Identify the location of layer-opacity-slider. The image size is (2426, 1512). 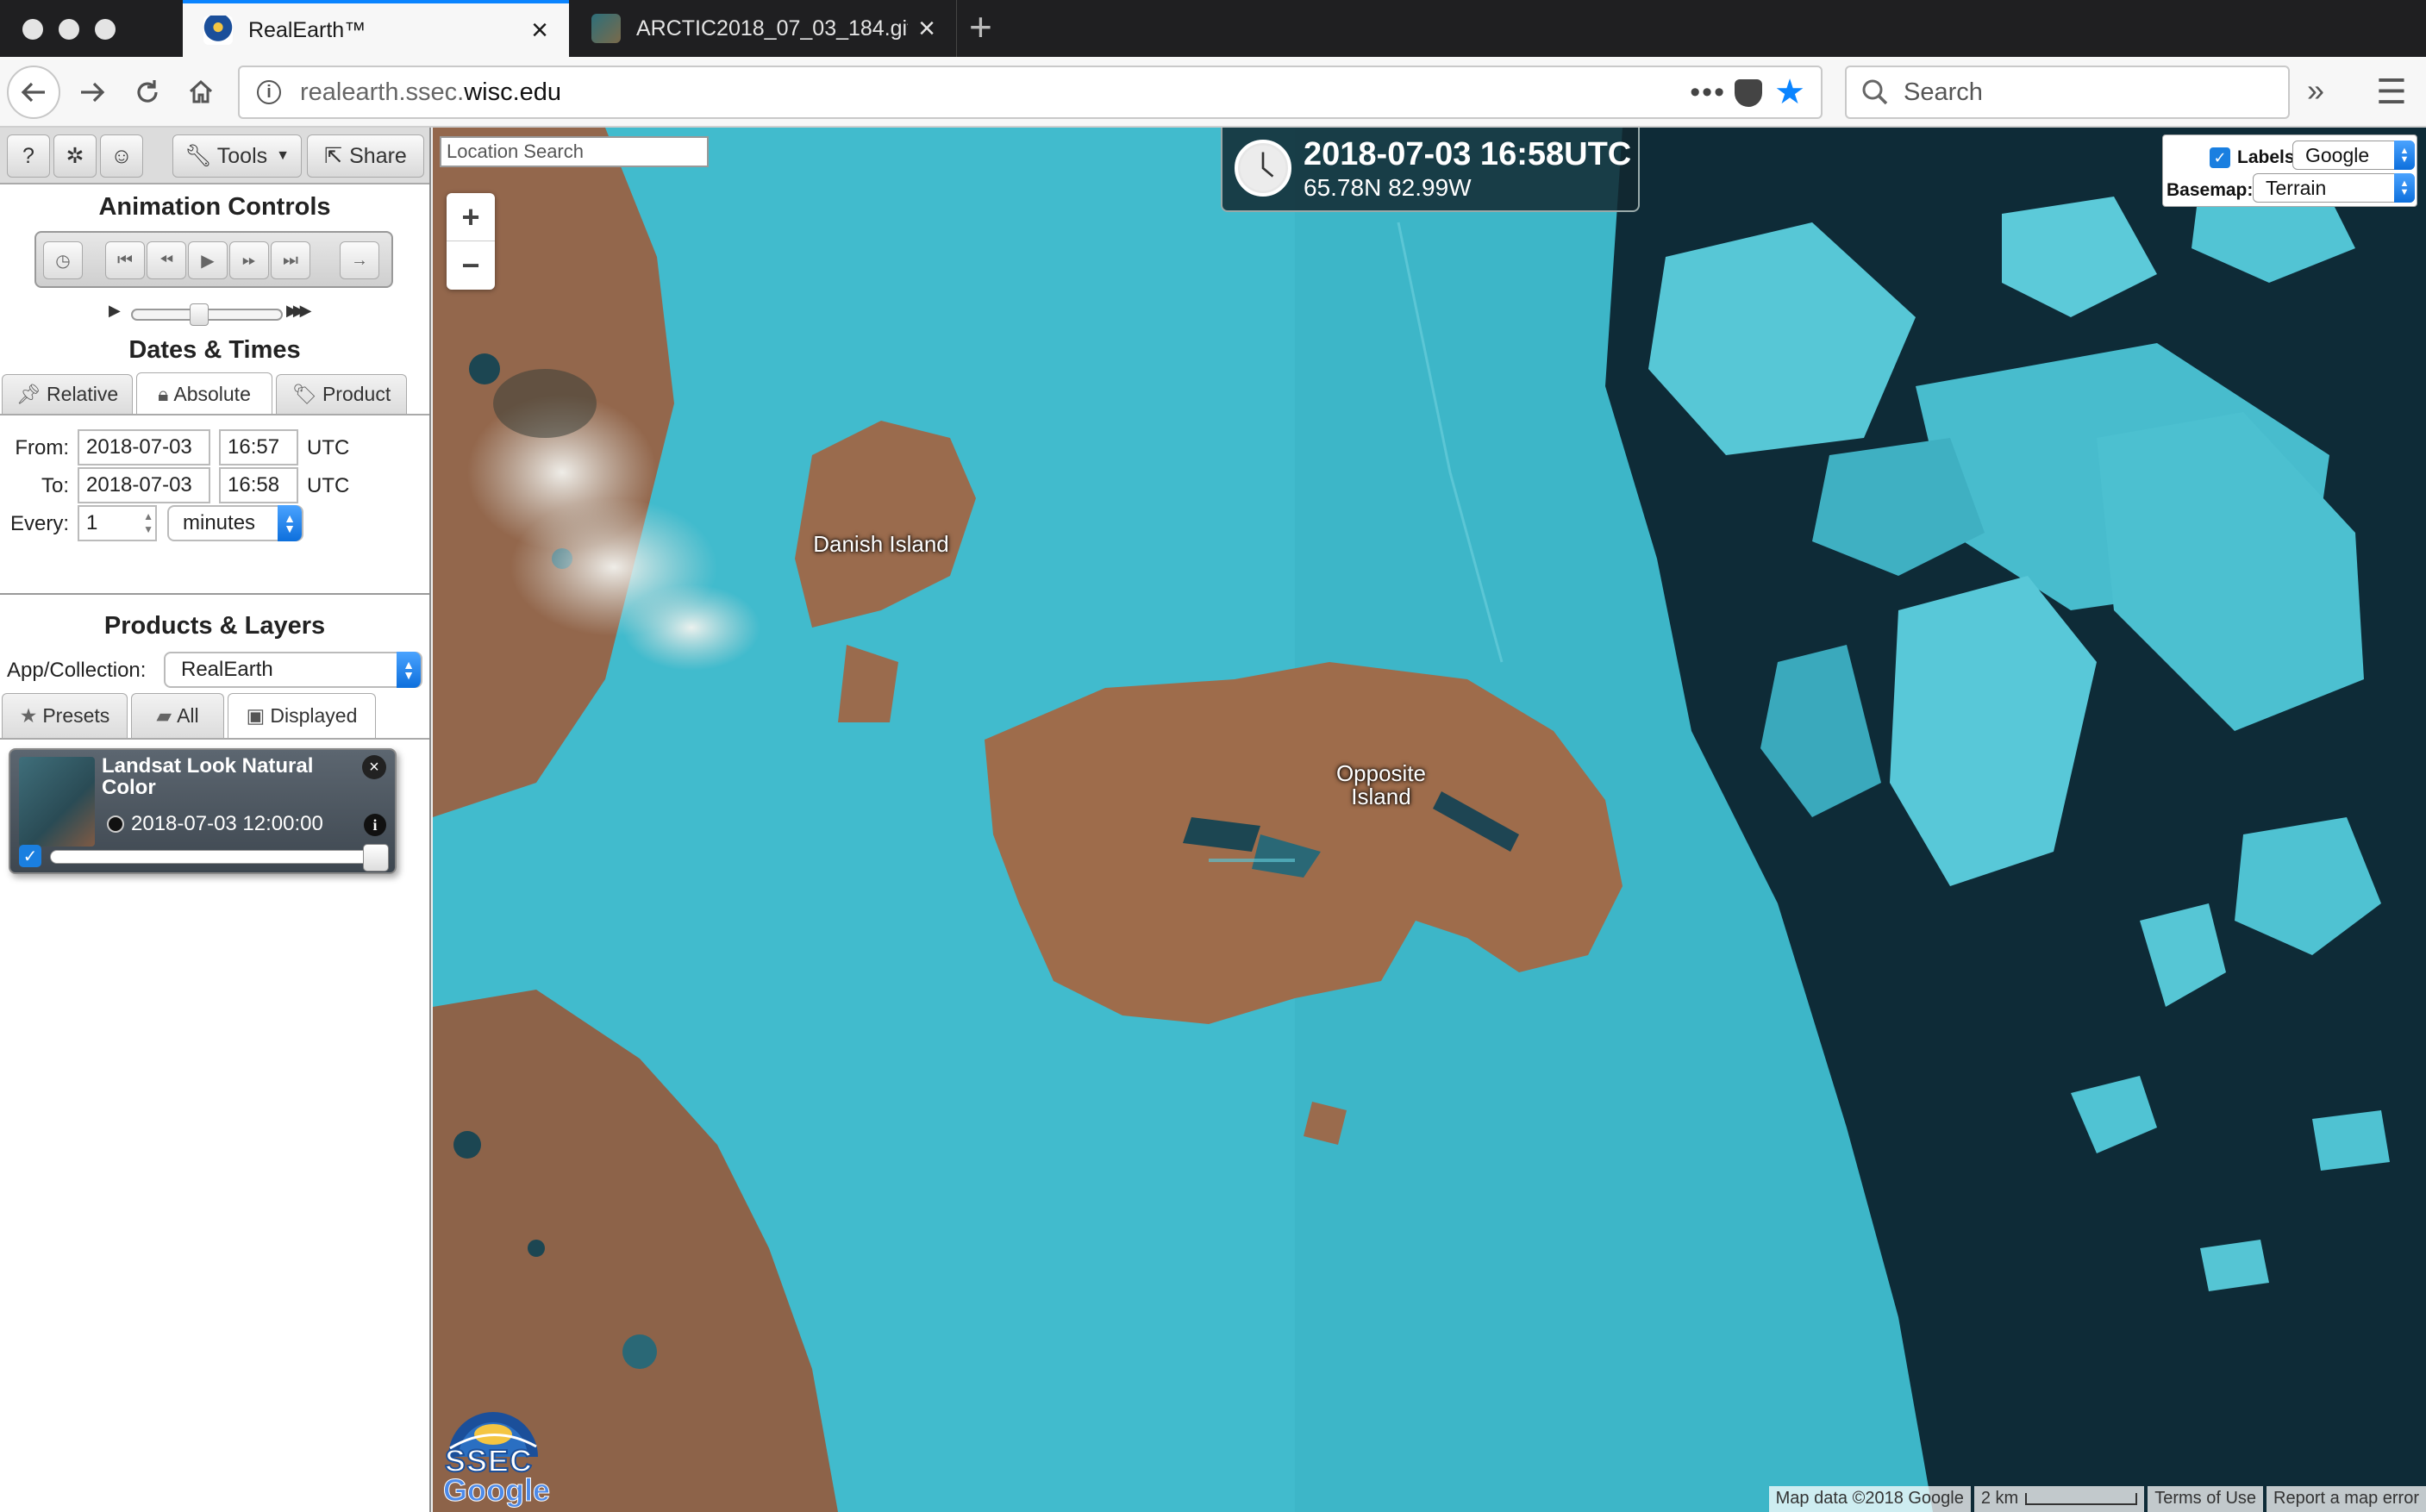
(220, 858).